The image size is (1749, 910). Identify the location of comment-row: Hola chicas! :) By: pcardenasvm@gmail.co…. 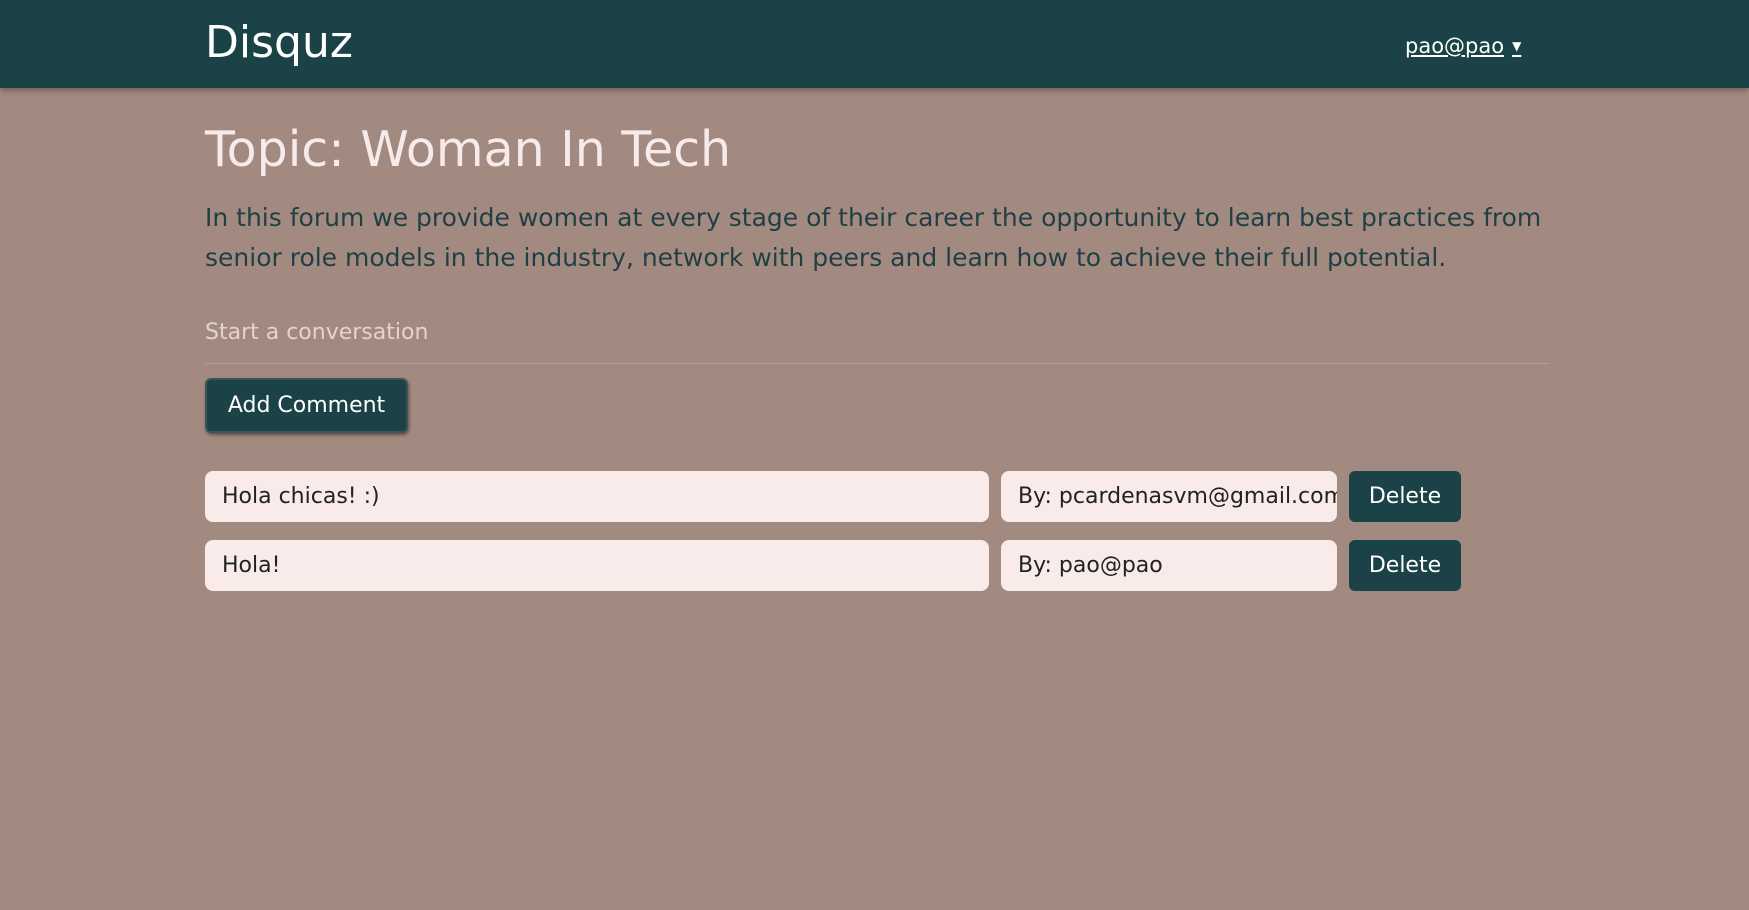
(876, 496).